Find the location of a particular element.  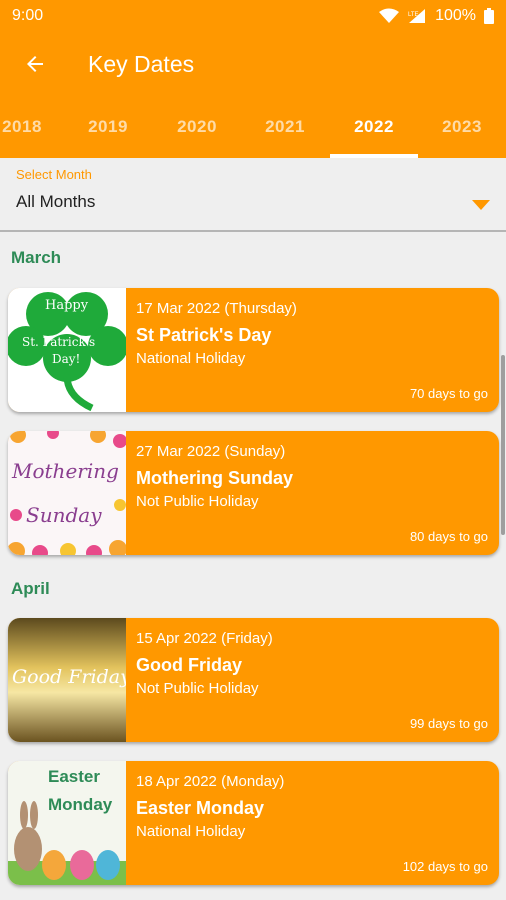

back-button is located at coordinates (35, 64).